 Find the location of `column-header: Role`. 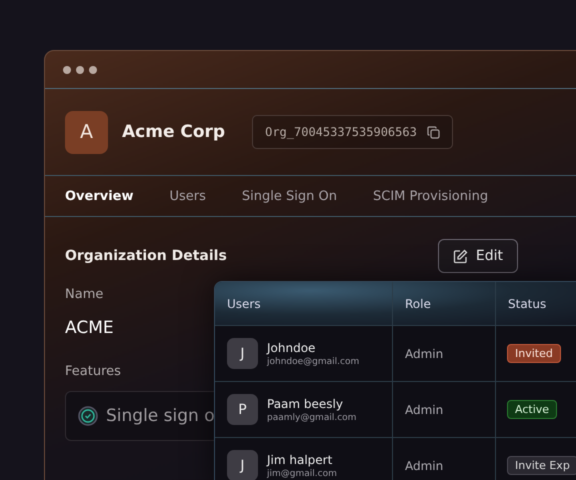

column-header: Role is located at coordinates (444, 303).